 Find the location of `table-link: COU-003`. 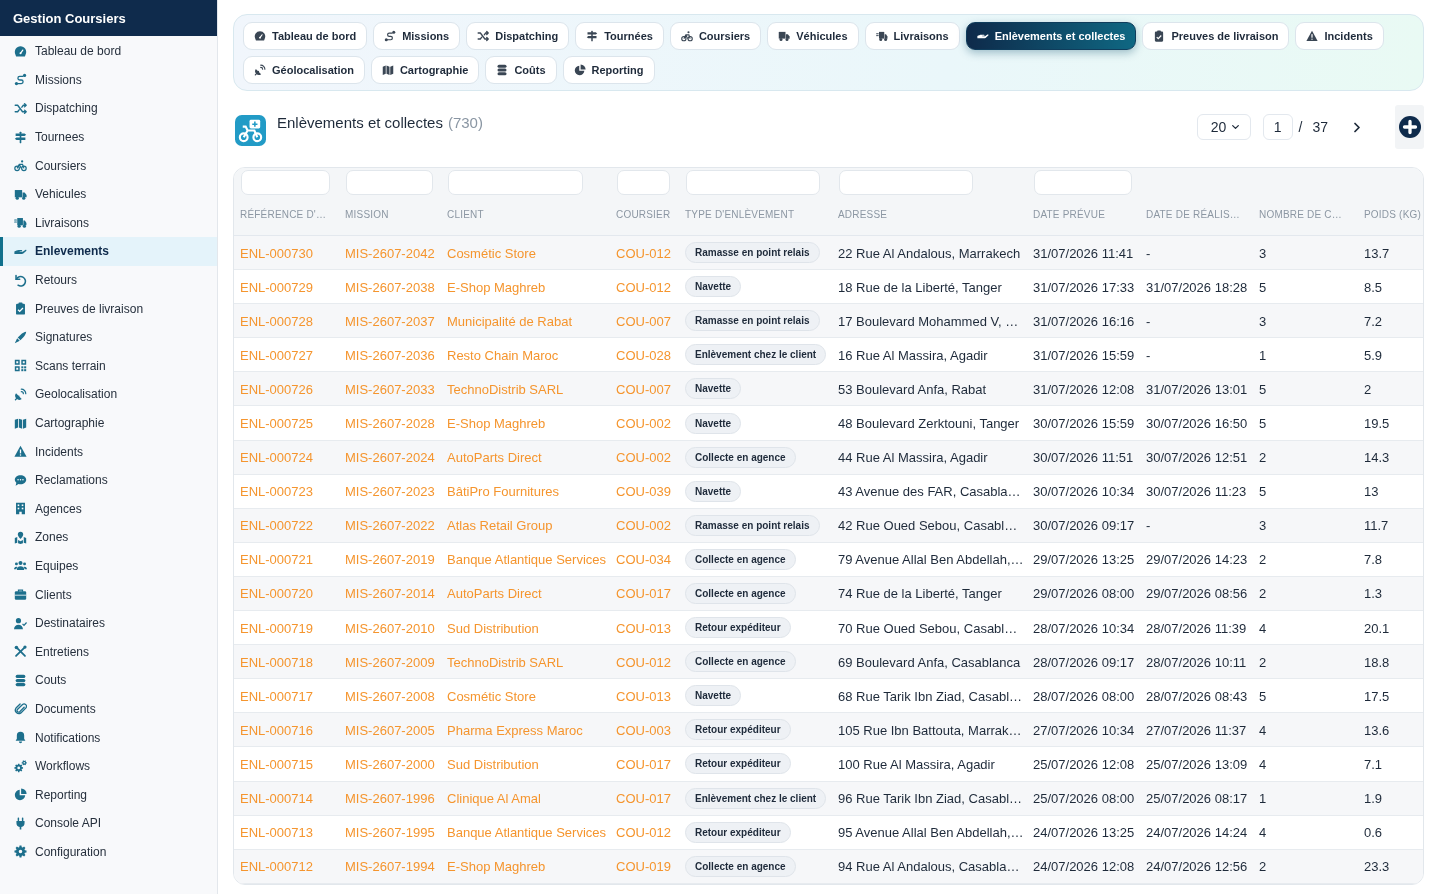

table-link: COU-003 is located at coordinates (643, 730).